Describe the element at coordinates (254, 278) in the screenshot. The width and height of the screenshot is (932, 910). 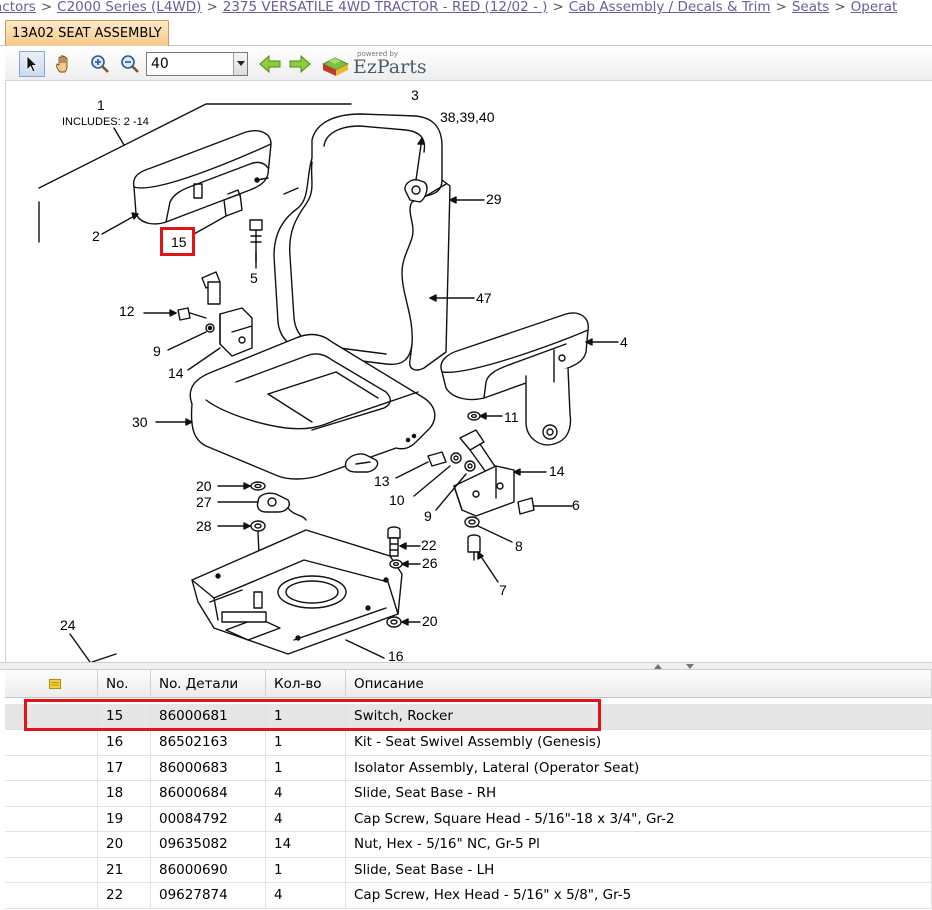
I see `callout-5: 5` at that location.